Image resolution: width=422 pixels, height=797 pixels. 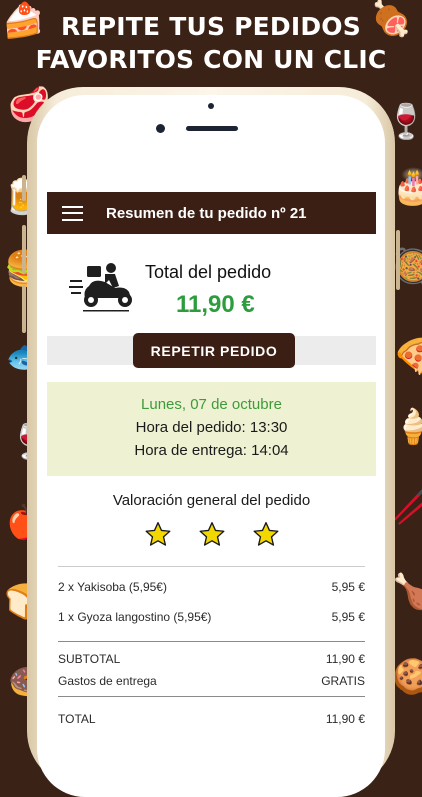 I want to click on app-header: Resumen de tu pedido nº 21, so click(x=211, y=213).